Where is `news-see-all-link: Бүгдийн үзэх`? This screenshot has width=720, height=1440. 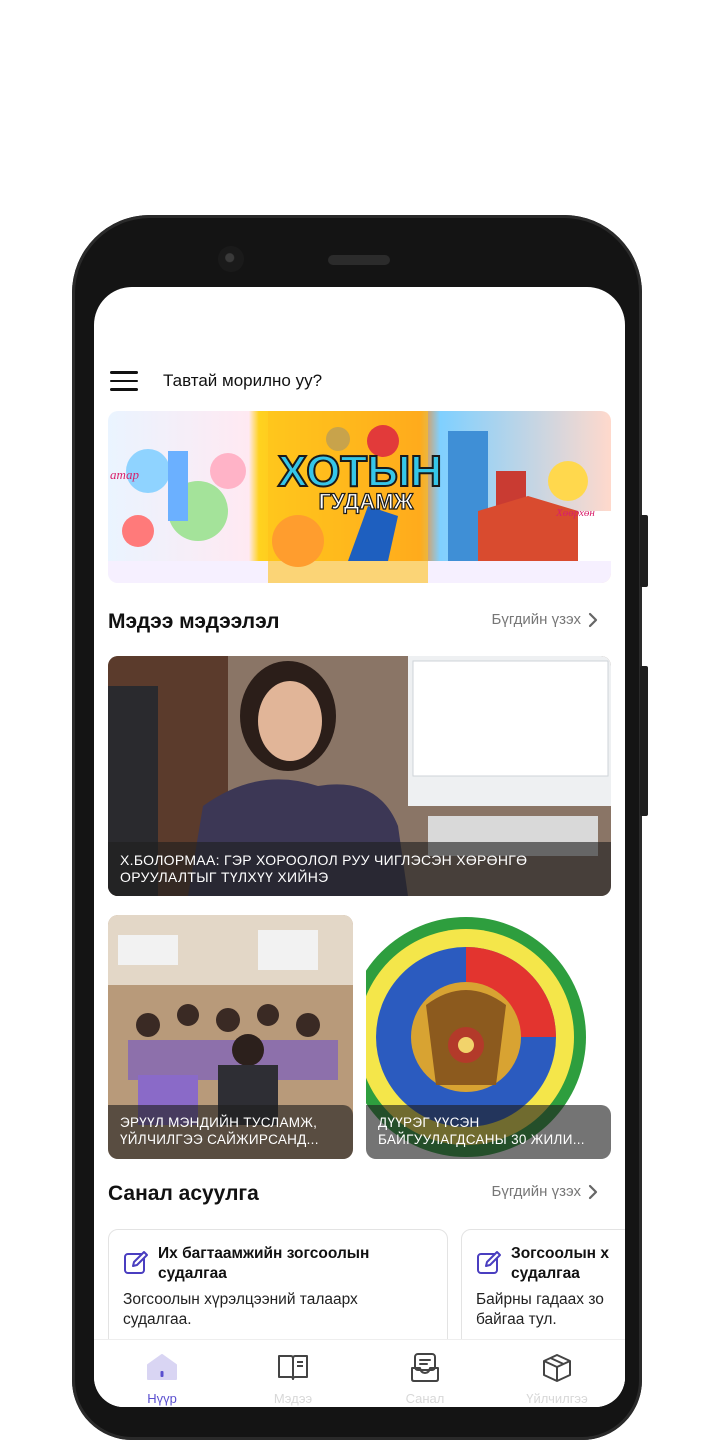
news-see-all-link: Бүгдийн үзэх is located at coordinates (545, 619).